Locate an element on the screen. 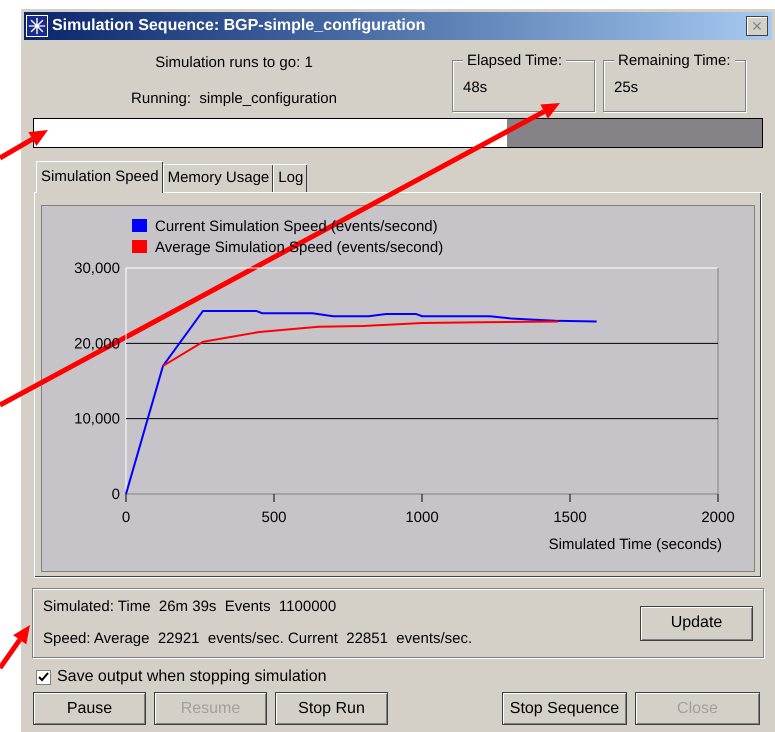 This screenshot has width=775, height=732. legend-label: Current Simulation Speed (events/second) is located at coordinates (296, 226).